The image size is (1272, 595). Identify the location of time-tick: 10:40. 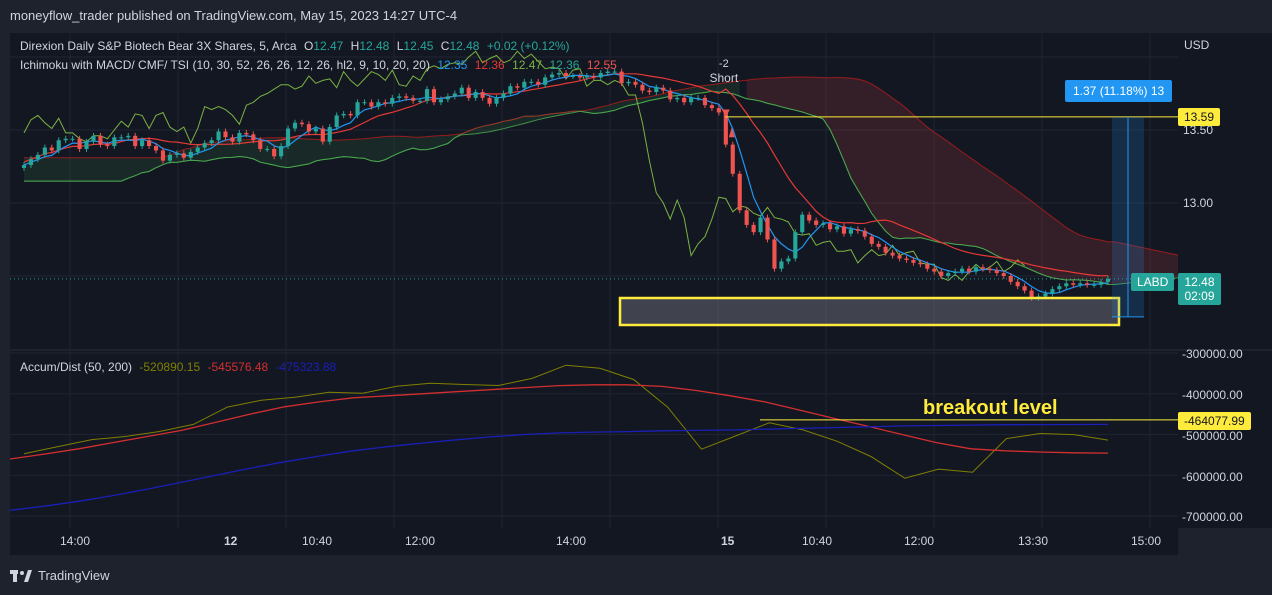
(817, 541).